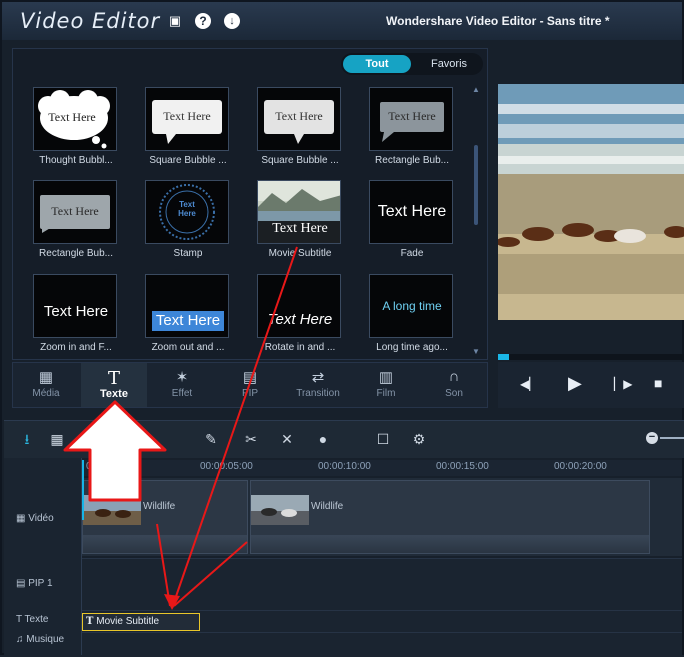 Image resolution: width=684 pixels, height=657 pixels. Describe the element at coordinates (575, 383) in the screenshot. I see `play-icon: ▶` at that location.